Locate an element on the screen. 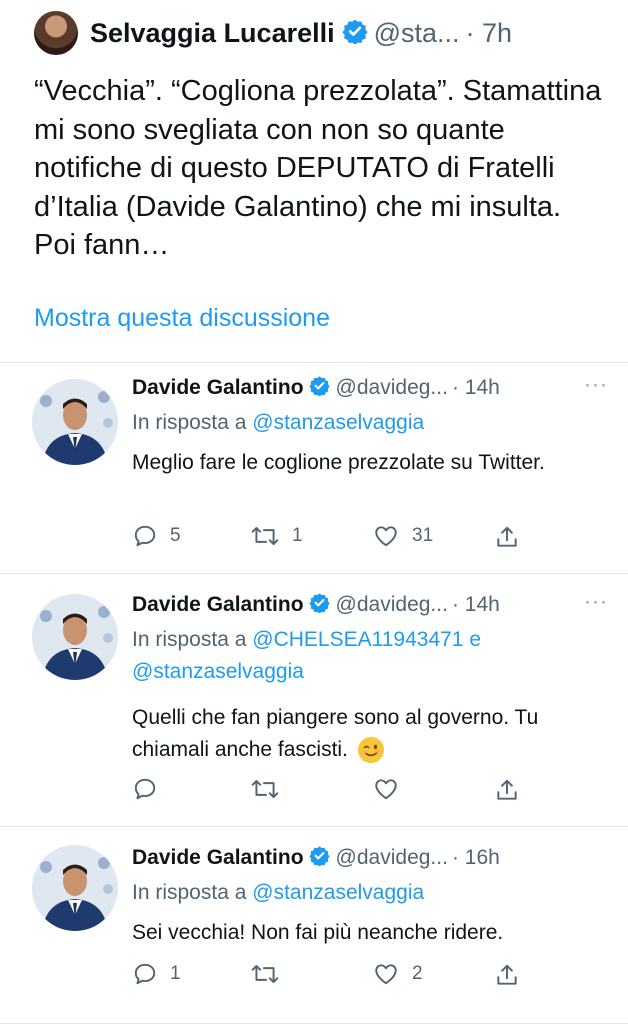 This screenshot has width=628, height=1024. main-tweet-header: Selvaggia Lucarelli @sta... · 7h is located at coordinates (273, 33).